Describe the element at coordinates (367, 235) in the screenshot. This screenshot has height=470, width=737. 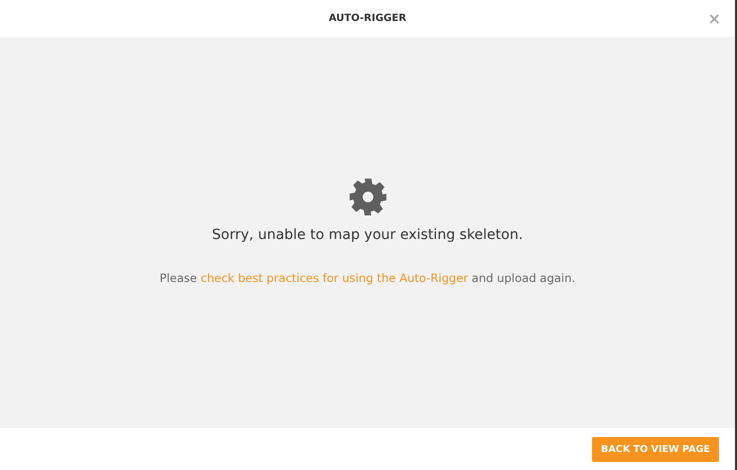
I see `error-message: Sorry, unable to map your existing skeleton.` at that location.